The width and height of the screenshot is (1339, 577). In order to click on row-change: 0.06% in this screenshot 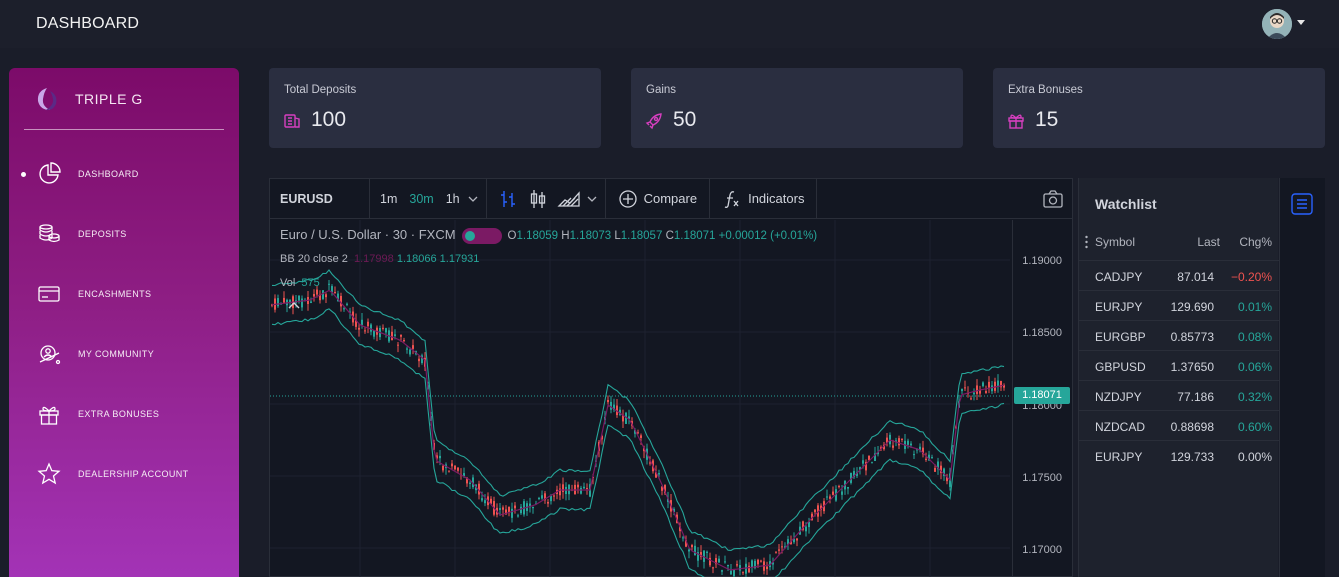, I will do `click(1254, 367)`.